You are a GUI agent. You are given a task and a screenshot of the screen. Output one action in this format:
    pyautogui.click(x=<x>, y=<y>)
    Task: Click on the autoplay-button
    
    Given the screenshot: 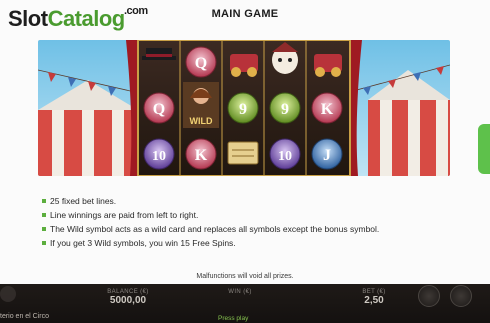 What is the action you would take?
    pyautogui.click(x=429, y=296)
    